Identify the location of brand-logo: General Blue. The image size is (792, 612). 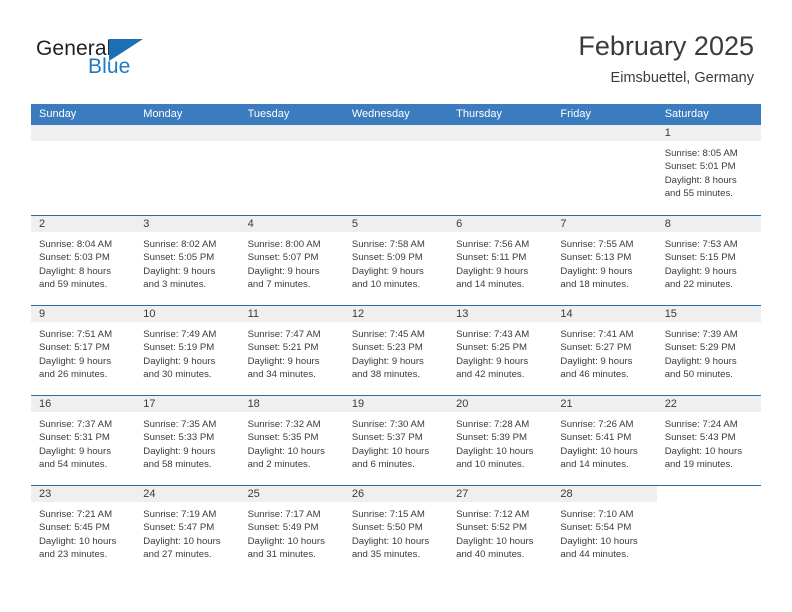
(96, 63).